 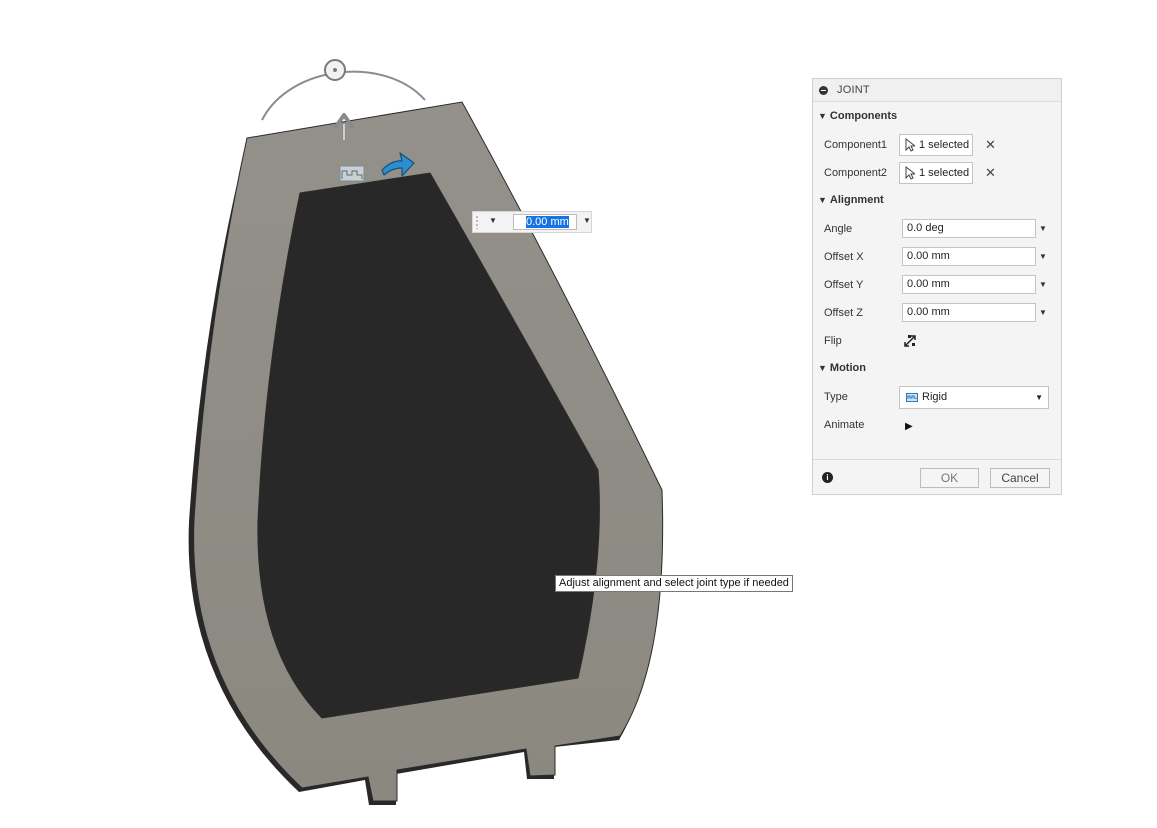 What do you see at coordinates (477, 222) in the screenshot?
I see `drag-grip-icon` at bounding box center [477, 222].